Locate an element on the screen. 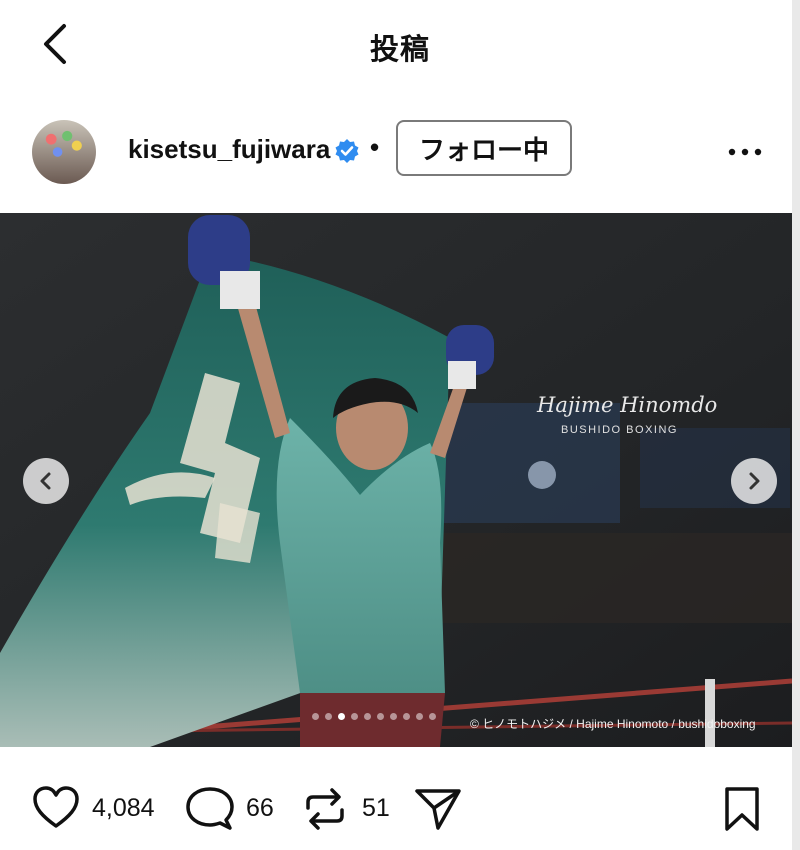 This screenshot has width=800, height=850. following-button: フォロー中 is located at coordinates (484, 148).